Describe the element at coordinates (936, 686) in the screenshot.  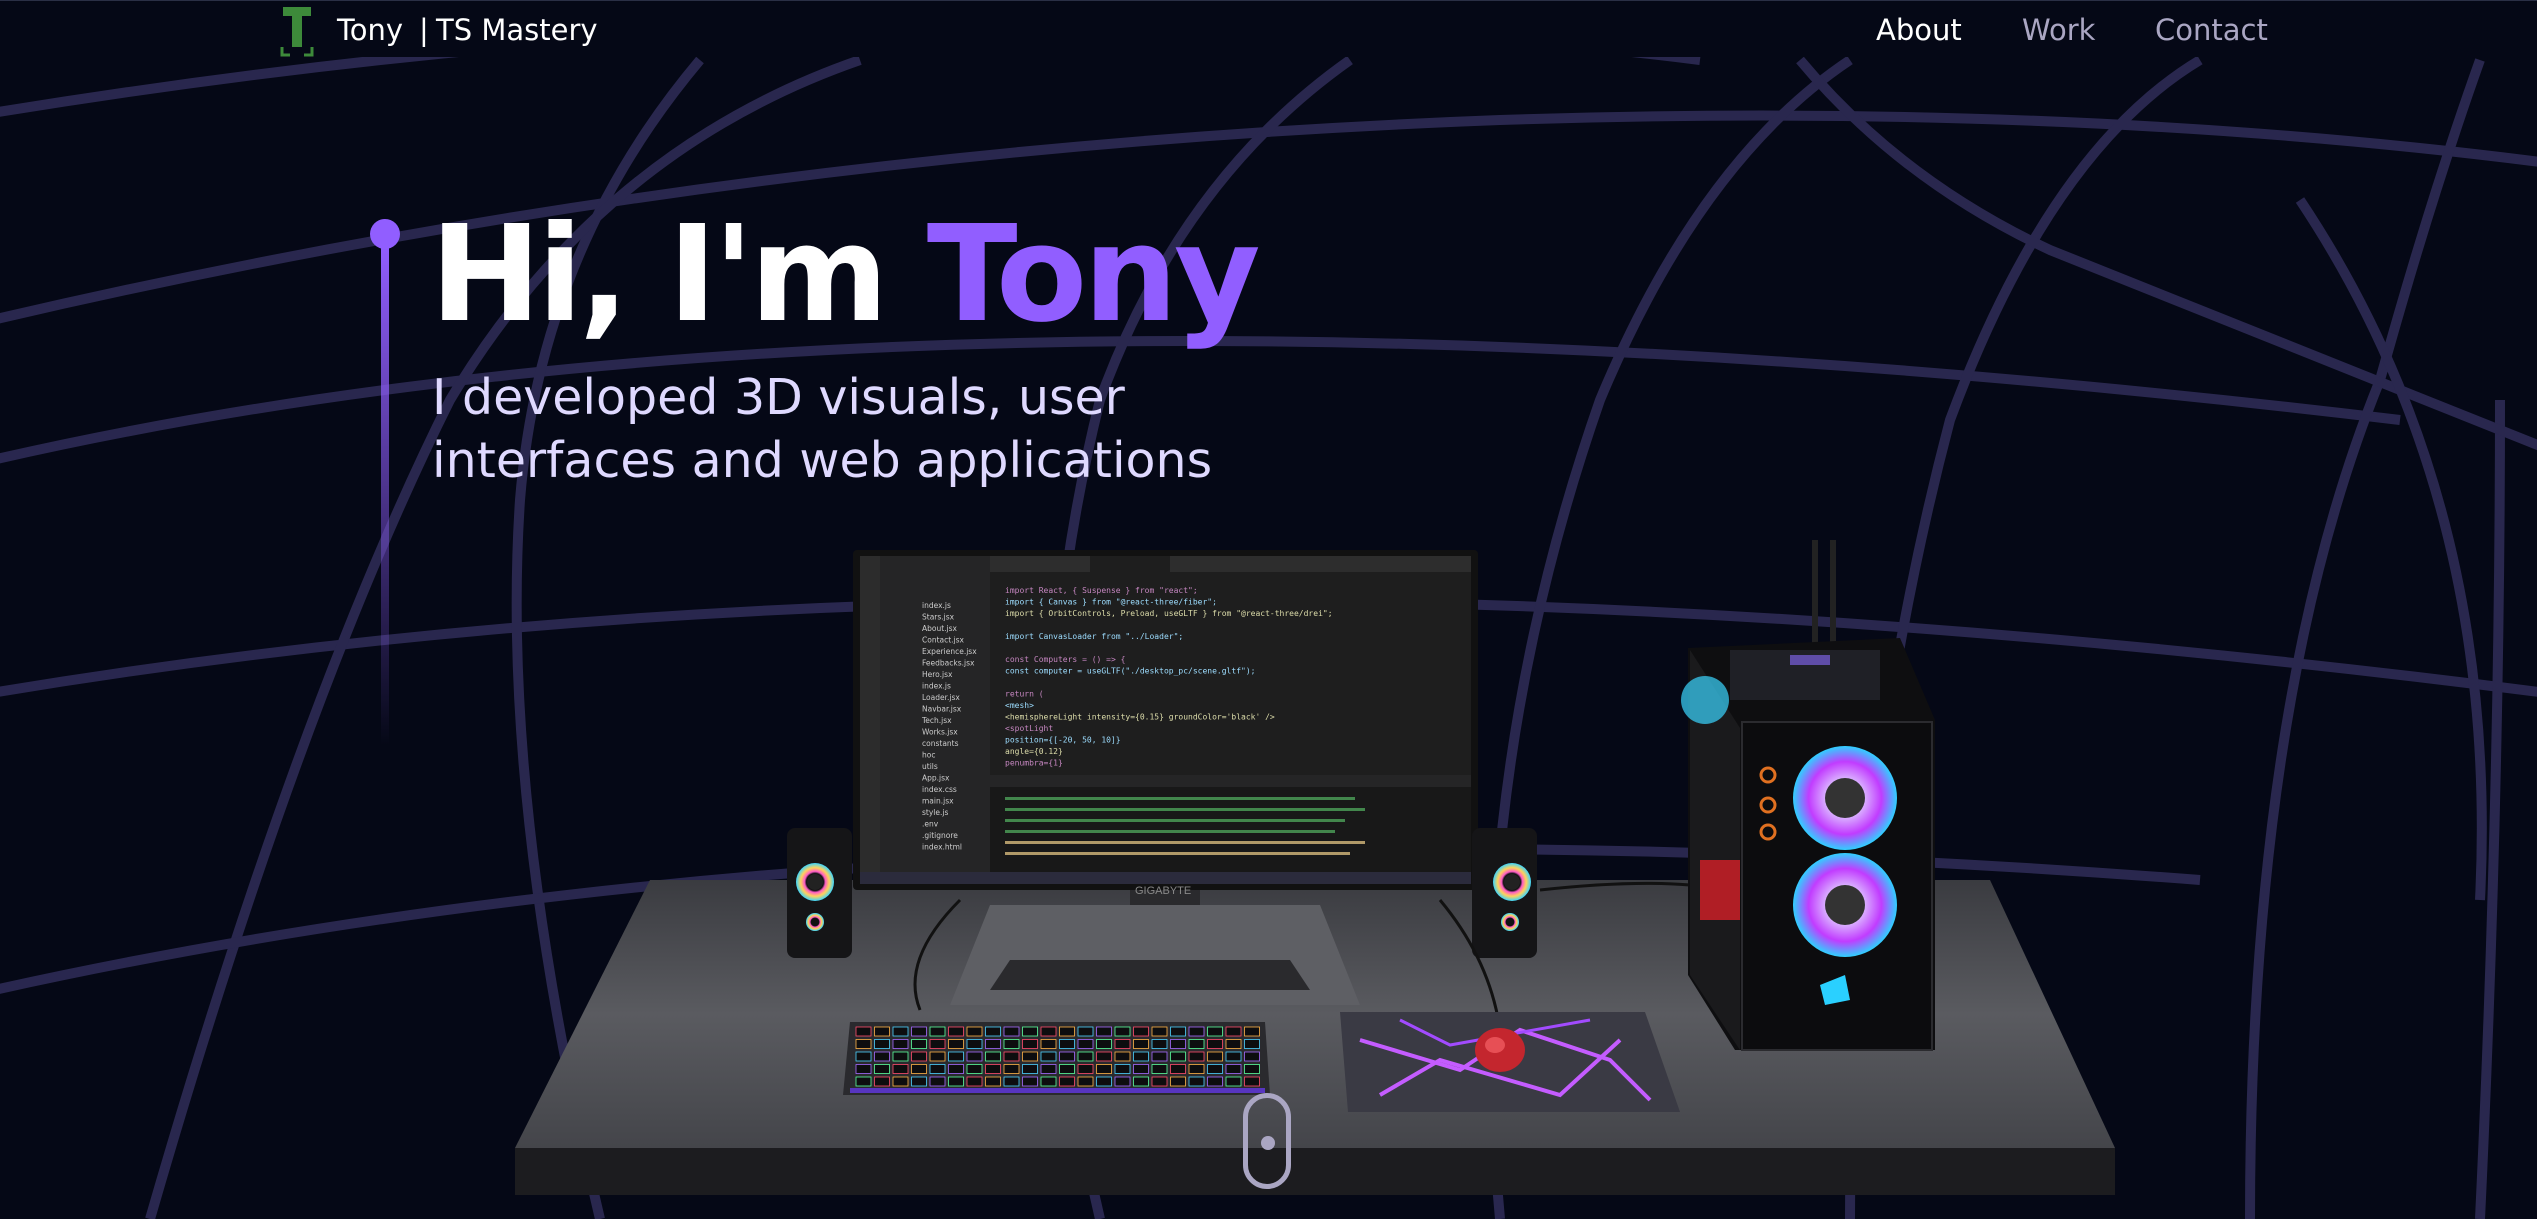
I see `explorer-file-item: index.js` at that location.